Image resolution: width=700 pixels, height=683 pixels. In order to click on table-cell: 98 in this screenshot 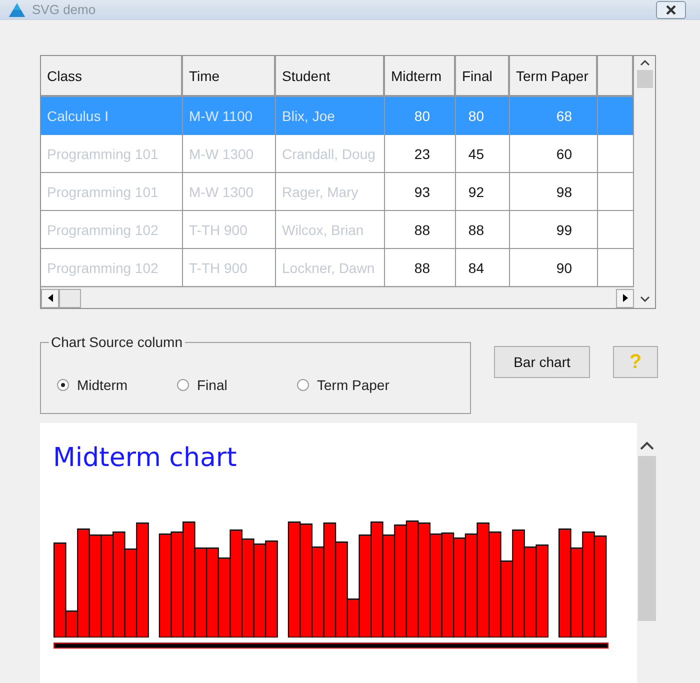, I will do `click(554, 192)`.